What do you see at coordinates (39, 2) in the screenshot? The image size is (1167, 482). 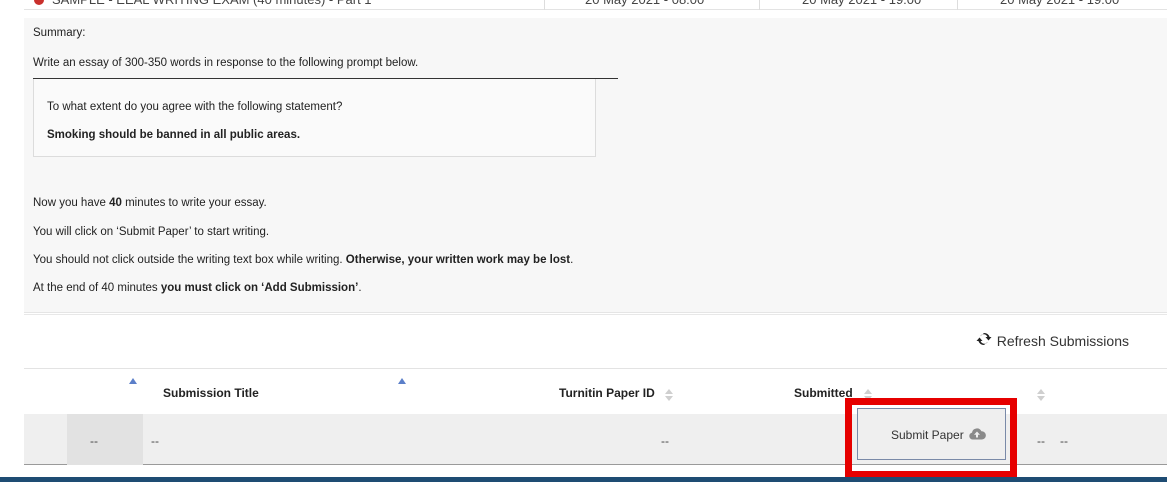 I see `status-dot` at bounding box center [39, 2].